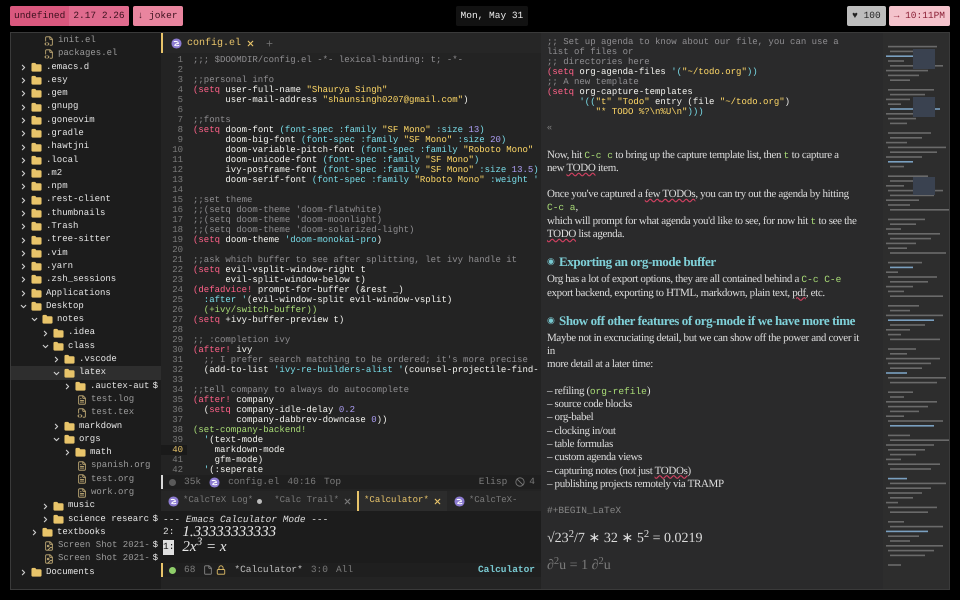  Describe the element at coordinates (112, 479) in the screenshot. I see `tree-label: test.org` at that location.